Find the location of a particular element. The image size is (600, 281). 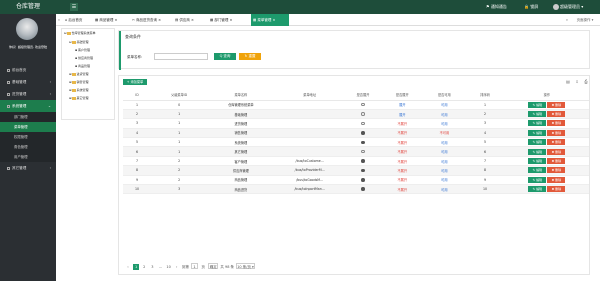

print-icon: ⎙ is located at coordinates (586, 82).